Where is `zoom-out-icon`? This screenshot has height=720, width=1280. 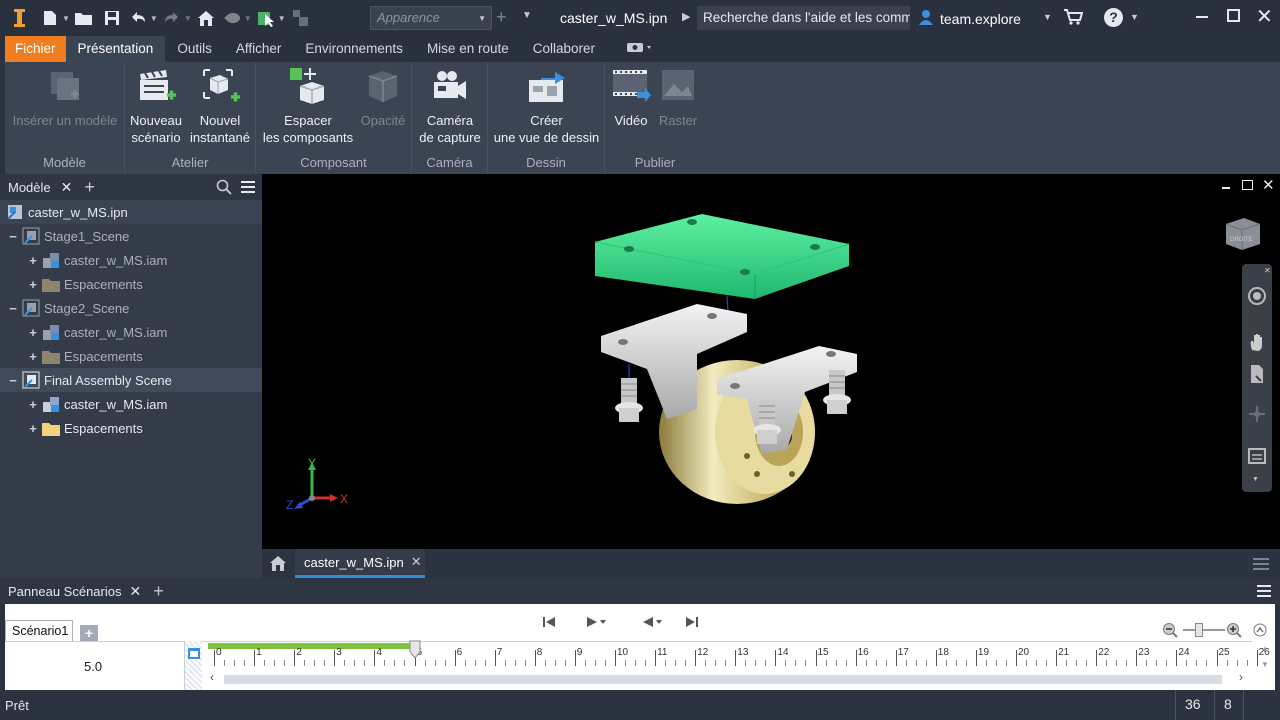 zoom-out-icon is located at coordinates (1170, 631).